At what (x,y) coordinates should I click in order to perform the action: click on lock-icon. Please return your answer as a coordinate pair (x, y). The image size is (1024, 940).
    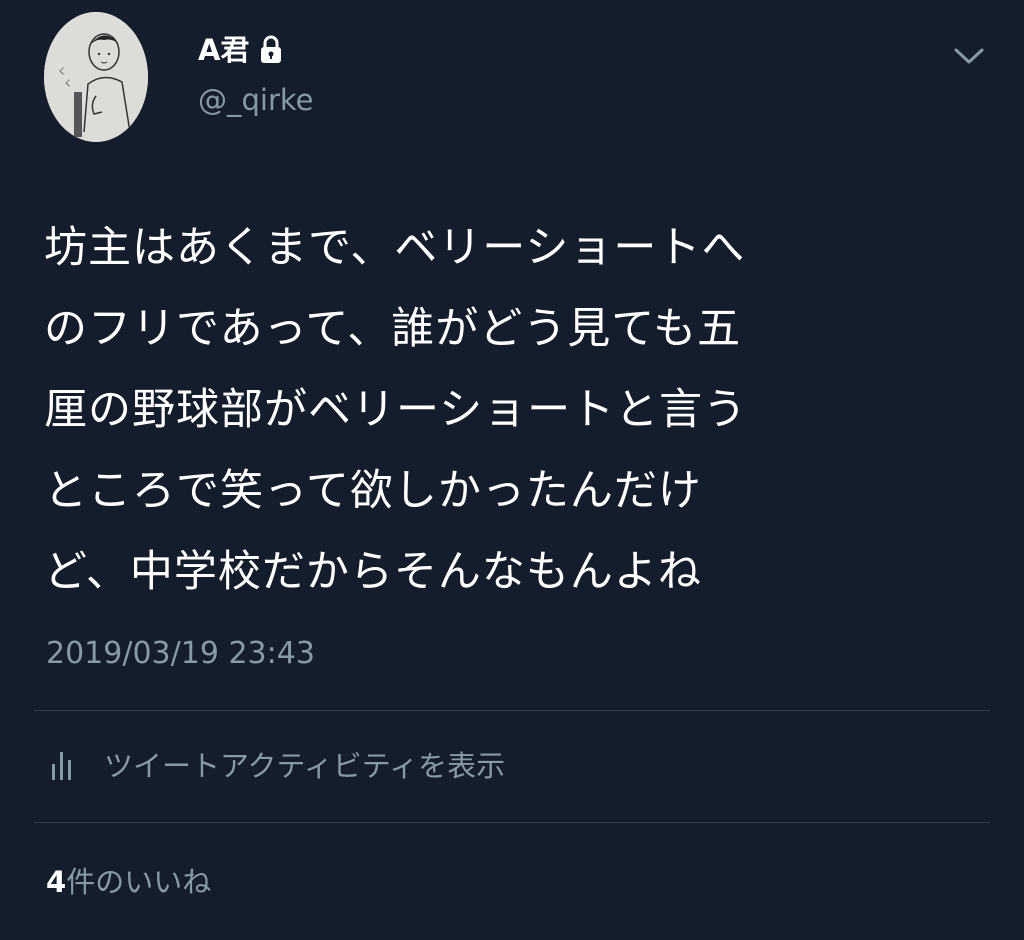
    Looking at the image, I should click on (271, 50).